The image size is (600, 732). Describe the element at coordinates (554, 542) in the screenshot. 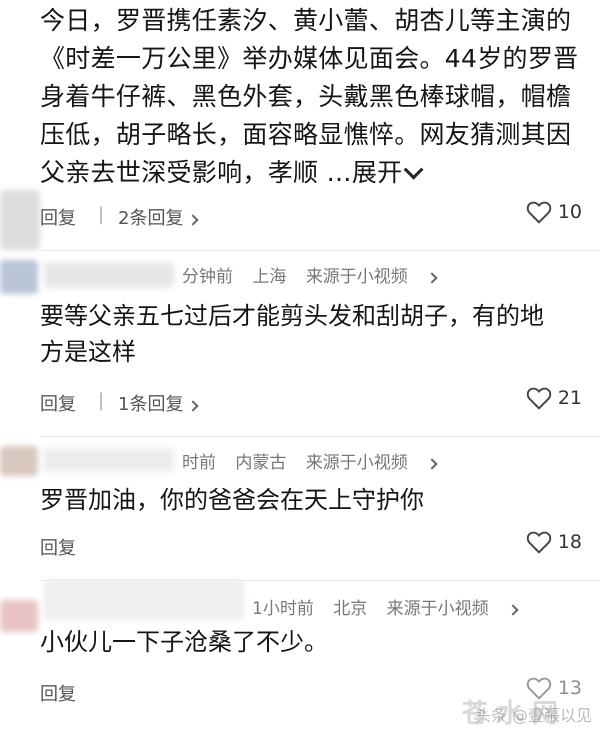

I see `like-button: 18` at that location.